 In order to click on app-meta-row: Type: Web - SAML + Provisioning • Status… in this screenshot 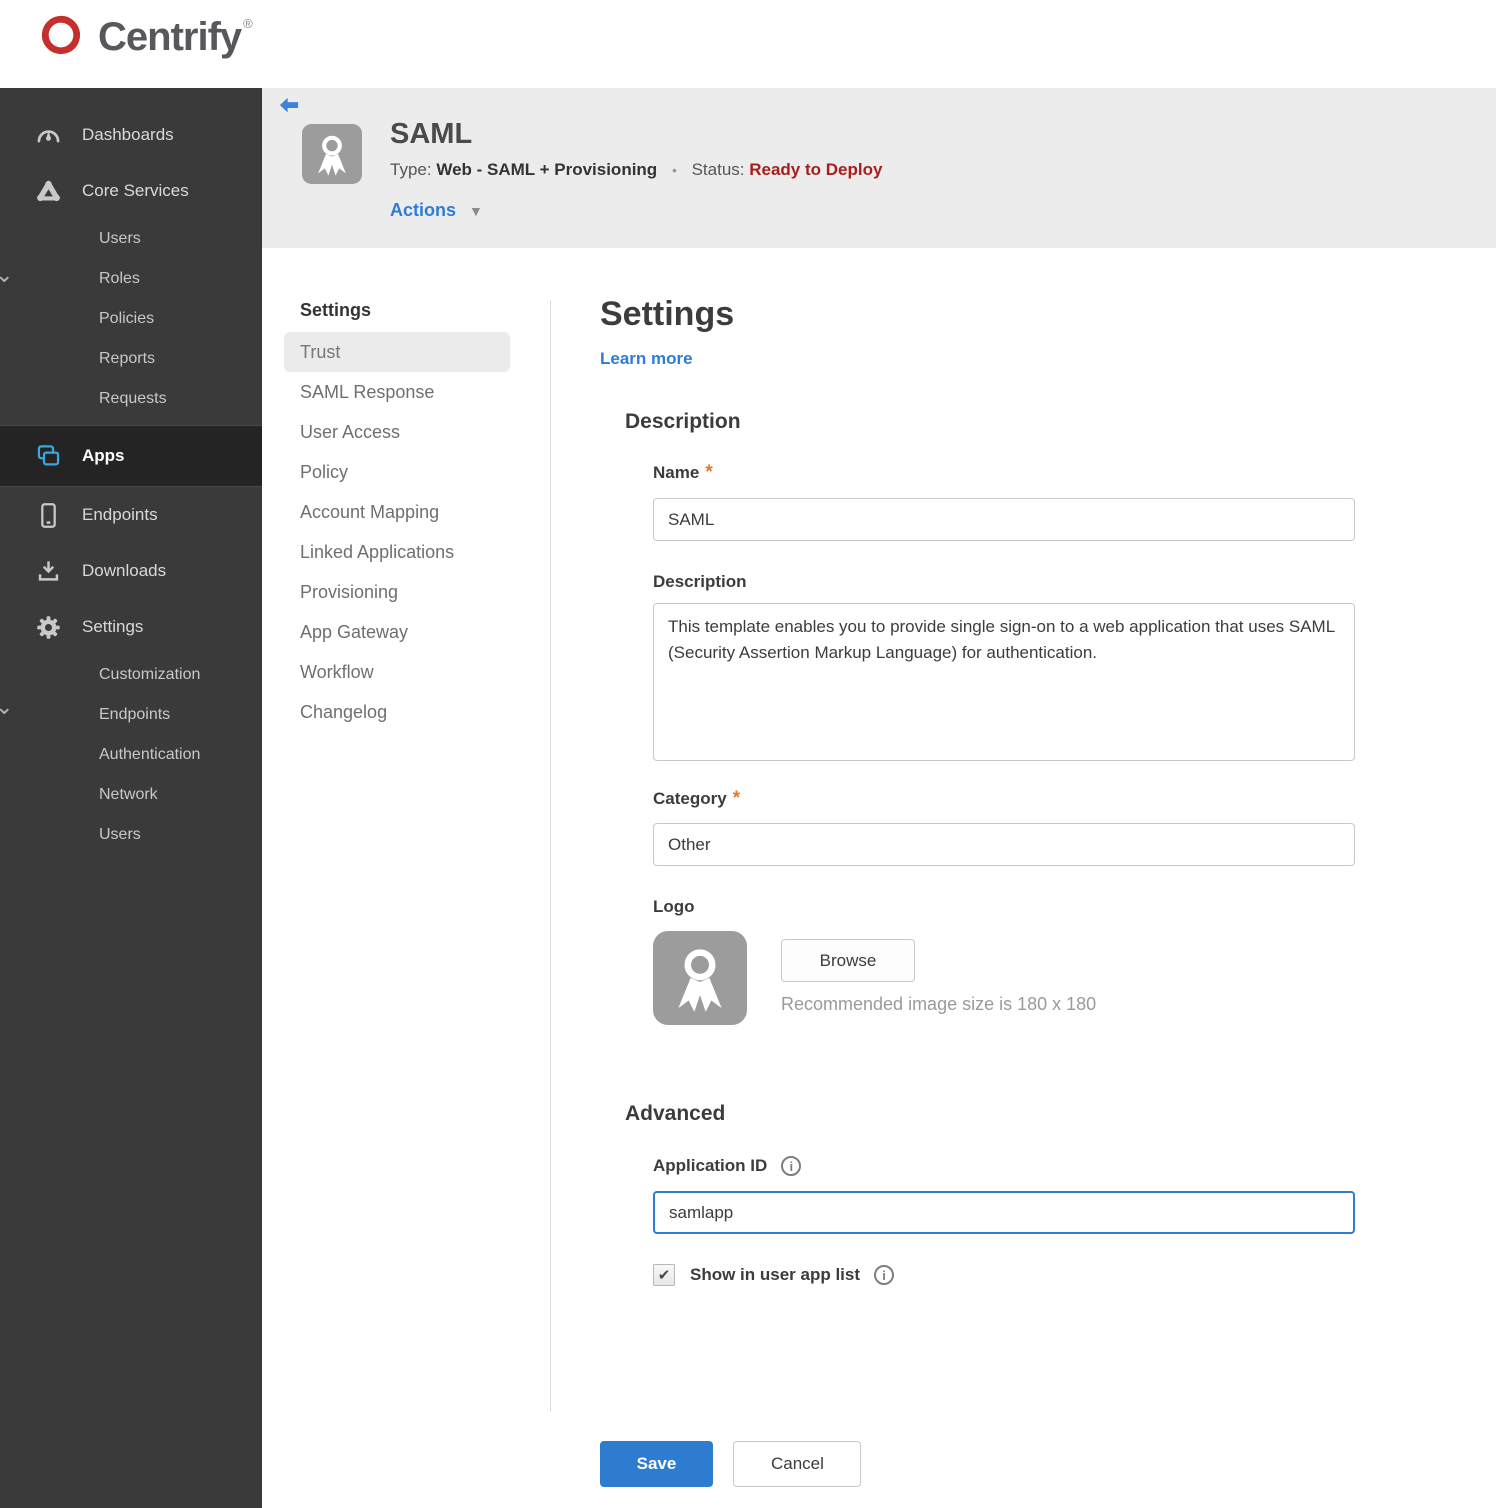, I will do `click(636, 170)`.